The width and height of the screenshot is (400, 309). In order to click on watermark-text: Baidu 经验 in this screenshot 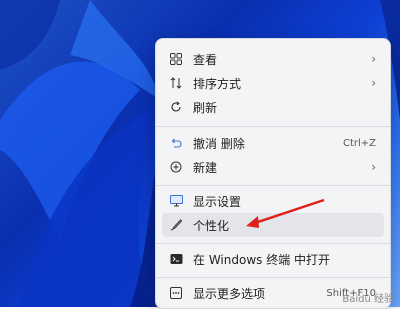, I will do `click(368, 299)`.